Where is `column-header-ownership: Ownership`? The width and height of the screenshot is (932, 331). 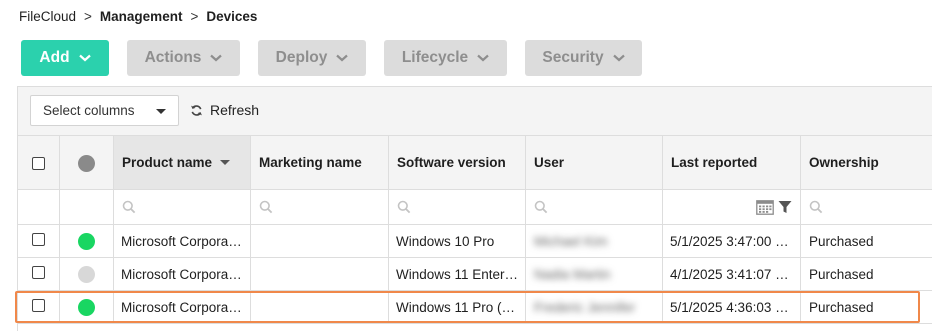
column-header-ownership: Ownership is located at coordinates (866, 162).